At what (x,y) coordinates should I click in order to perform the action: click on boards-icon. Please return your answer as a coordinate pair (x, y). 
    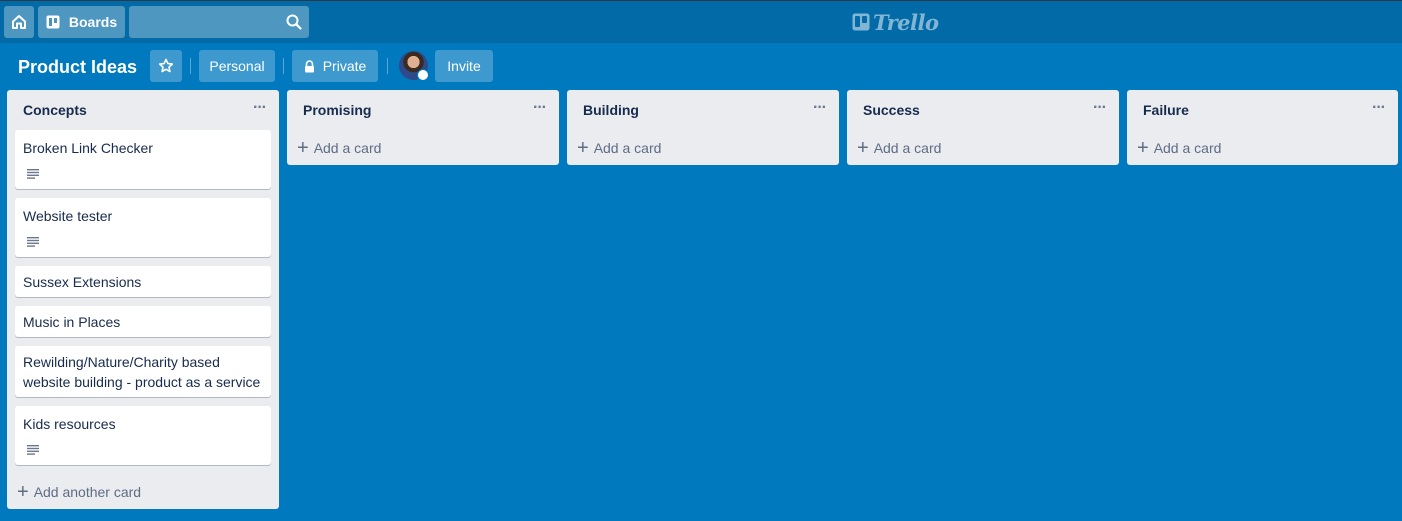
    Looking at the image, I should click on (53, 22).